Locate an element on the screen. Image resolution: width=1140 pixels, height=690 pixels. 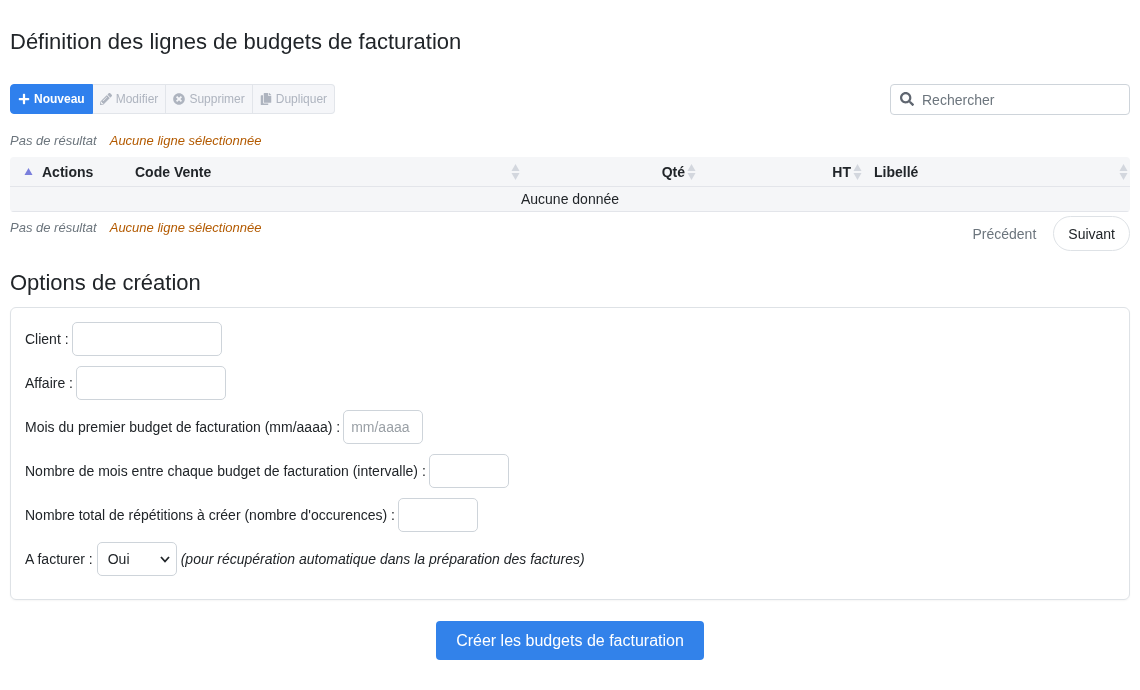
search-field: Rechercher is located at coordinates (1010, 99).